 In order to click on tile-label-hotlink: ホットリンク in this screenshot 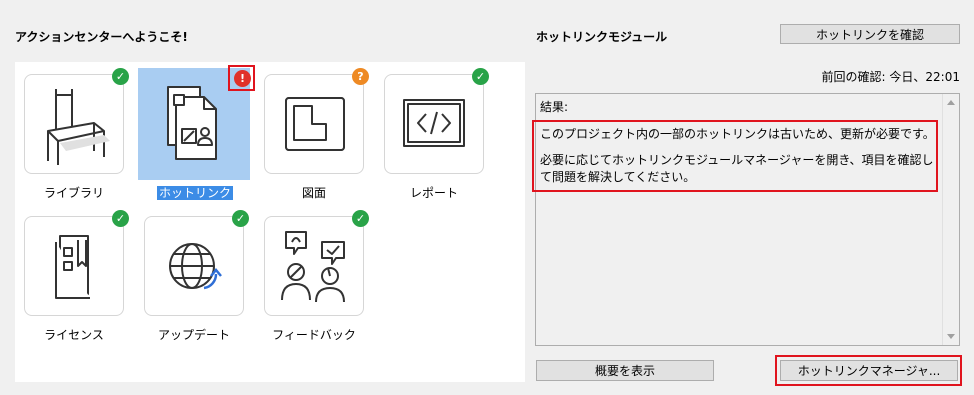, I will do `click(194, 193)`.